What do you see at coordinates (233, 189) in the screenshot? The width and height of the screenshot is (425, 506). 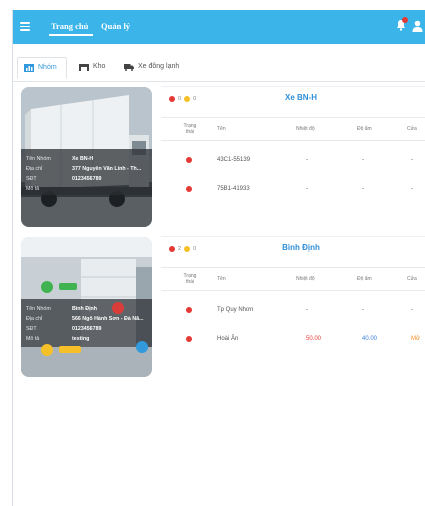 I see `device-name: 75B1-41933` at bounding box center [233, 189].